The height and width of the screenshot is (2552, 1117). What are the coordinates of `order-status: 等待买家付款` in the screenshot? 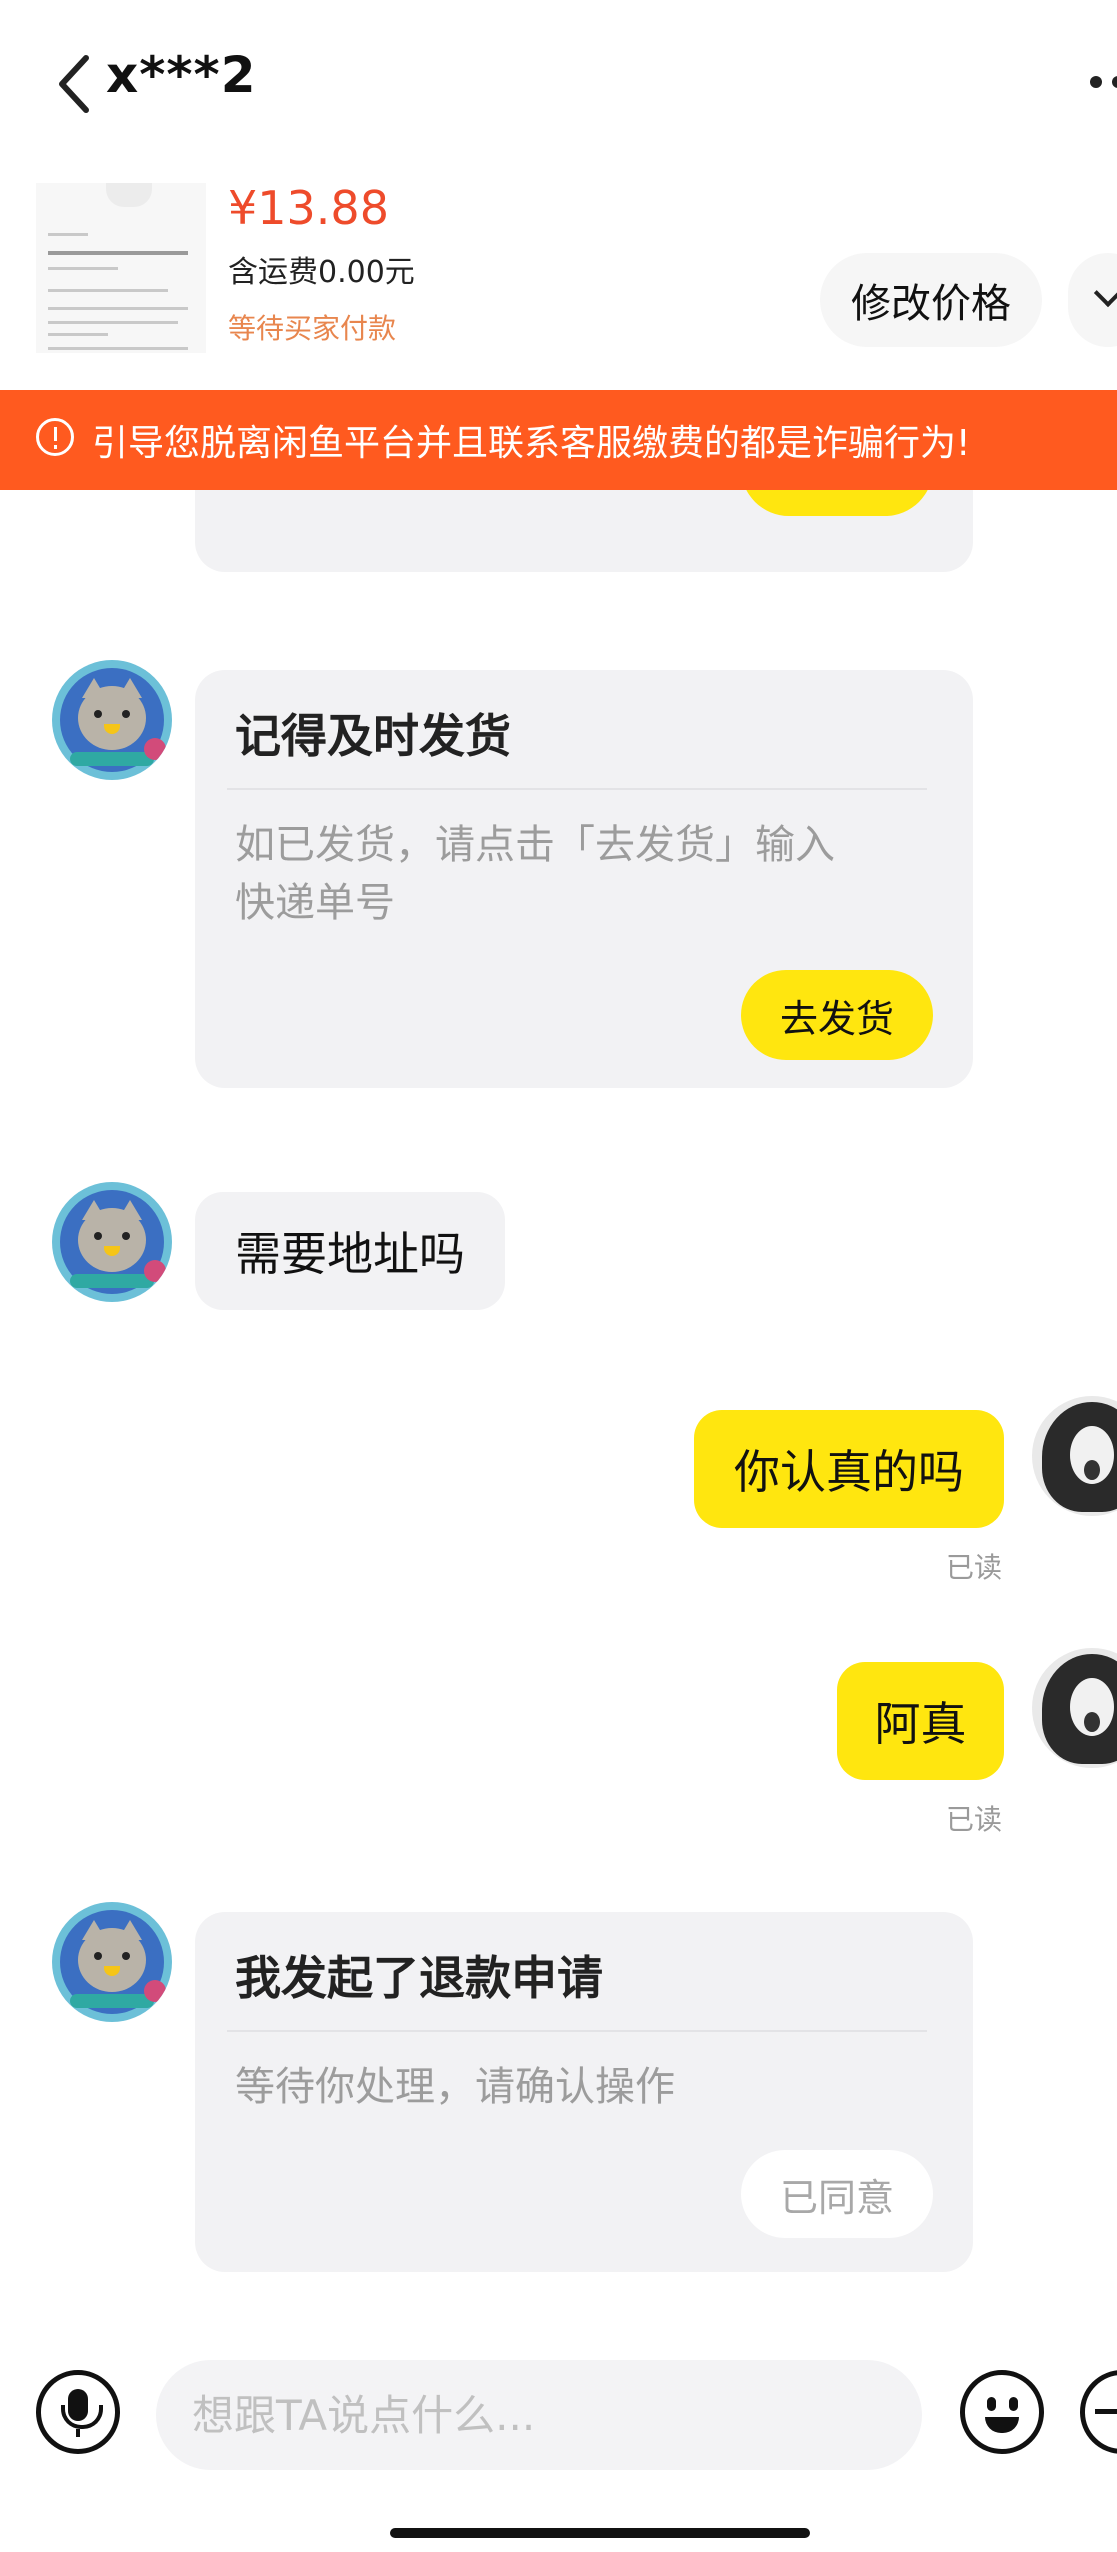 It's located at (312, 328).